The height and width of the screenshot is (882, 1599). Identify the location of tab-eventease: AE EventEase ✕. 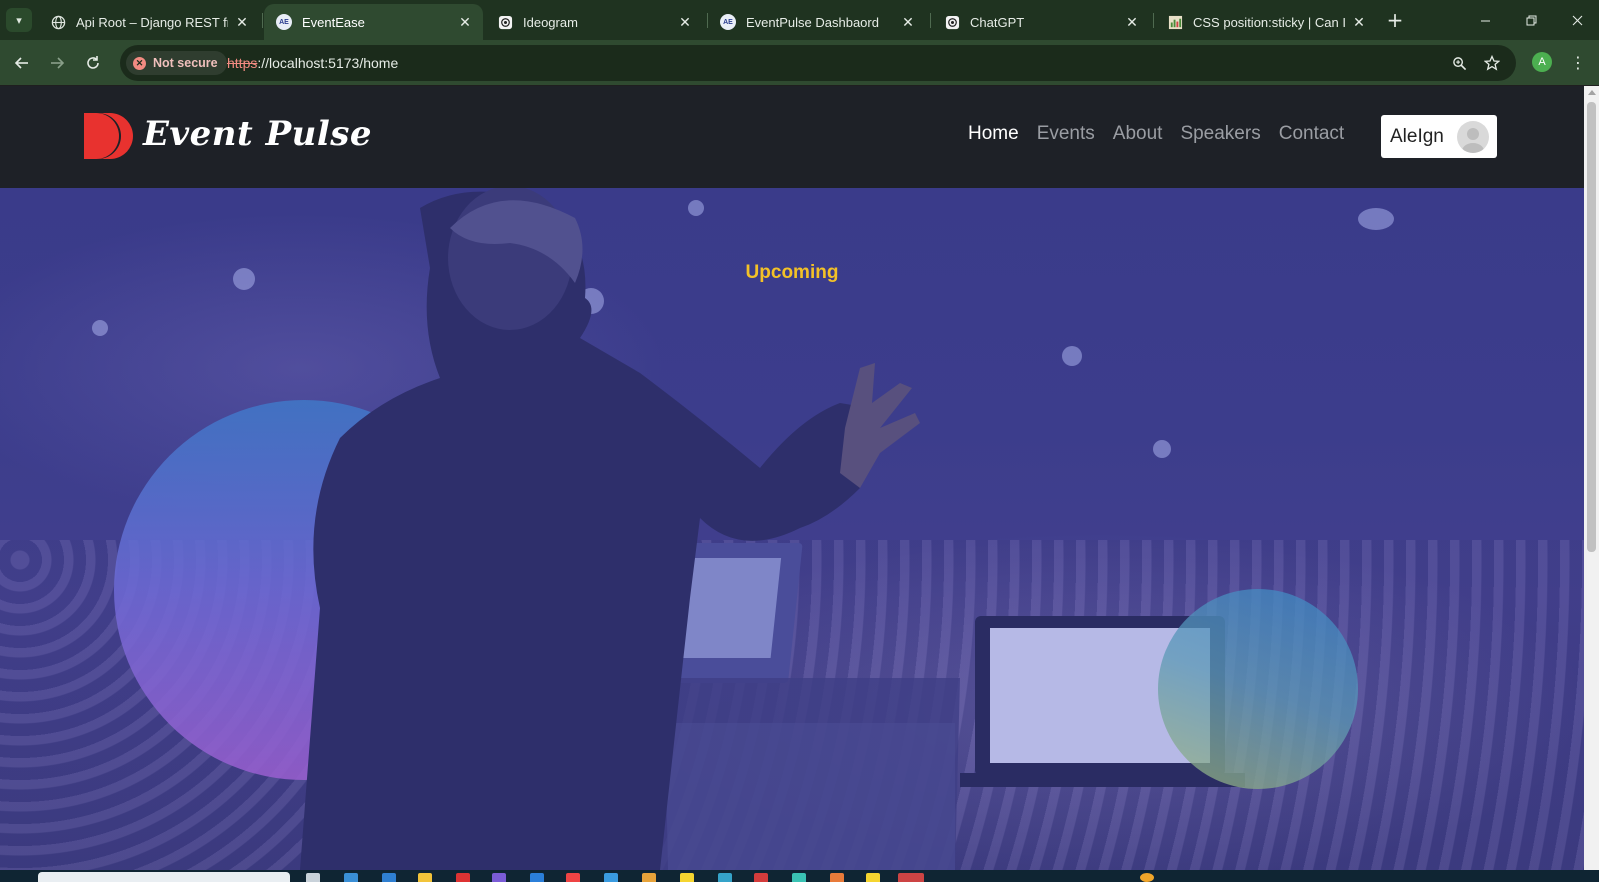
(373, 22).